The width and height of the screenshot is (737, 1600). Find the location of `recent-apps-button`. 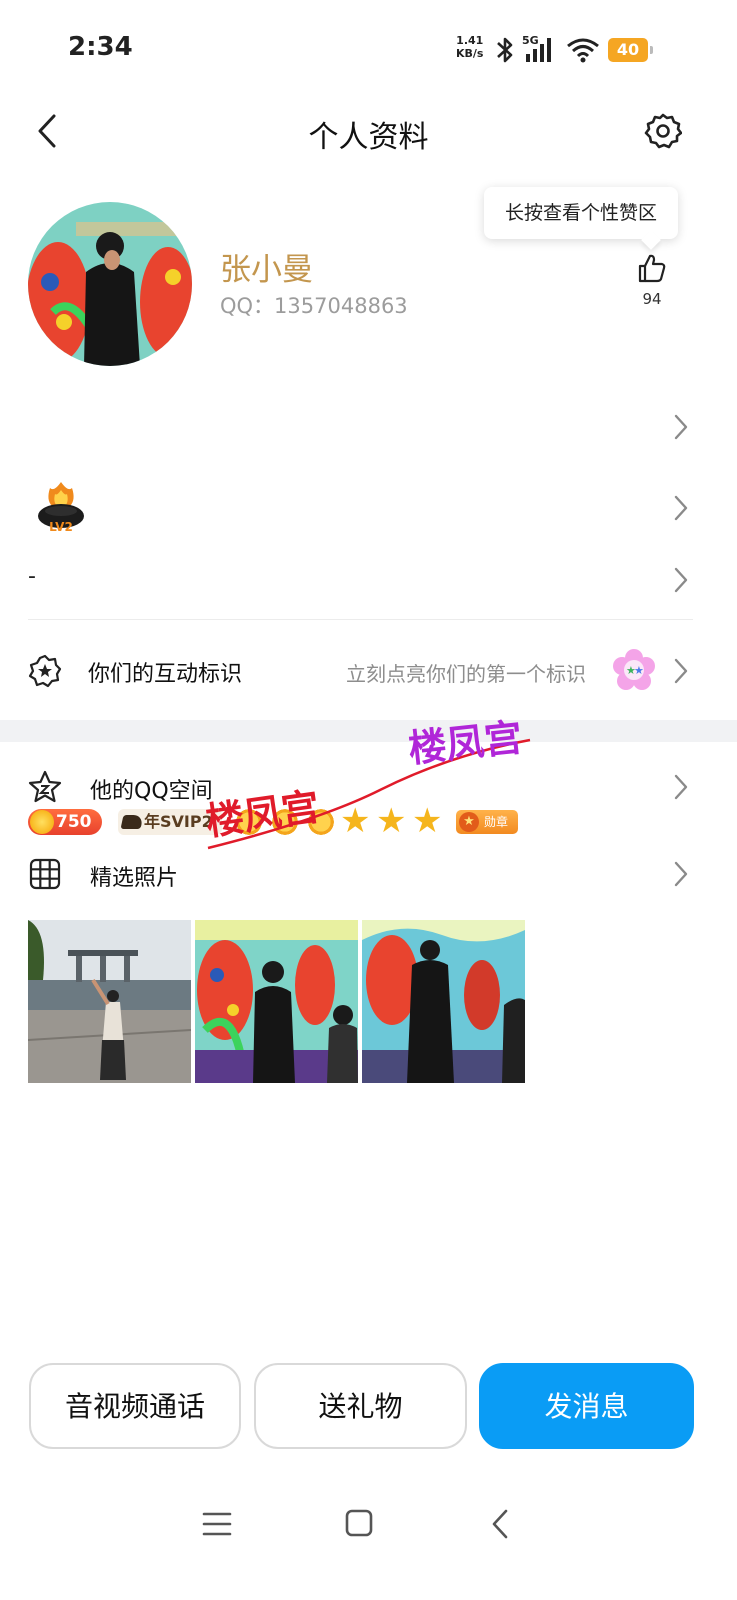

recent-apps-button is located at coordinates (217, 1524).